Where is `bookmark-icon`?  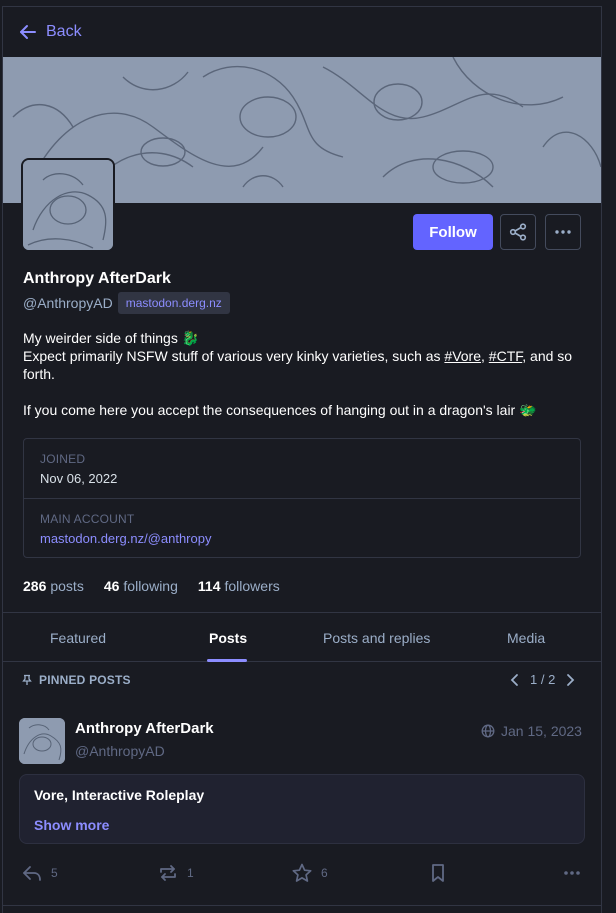
bookmark-icon is located at coordinates (438, 873).